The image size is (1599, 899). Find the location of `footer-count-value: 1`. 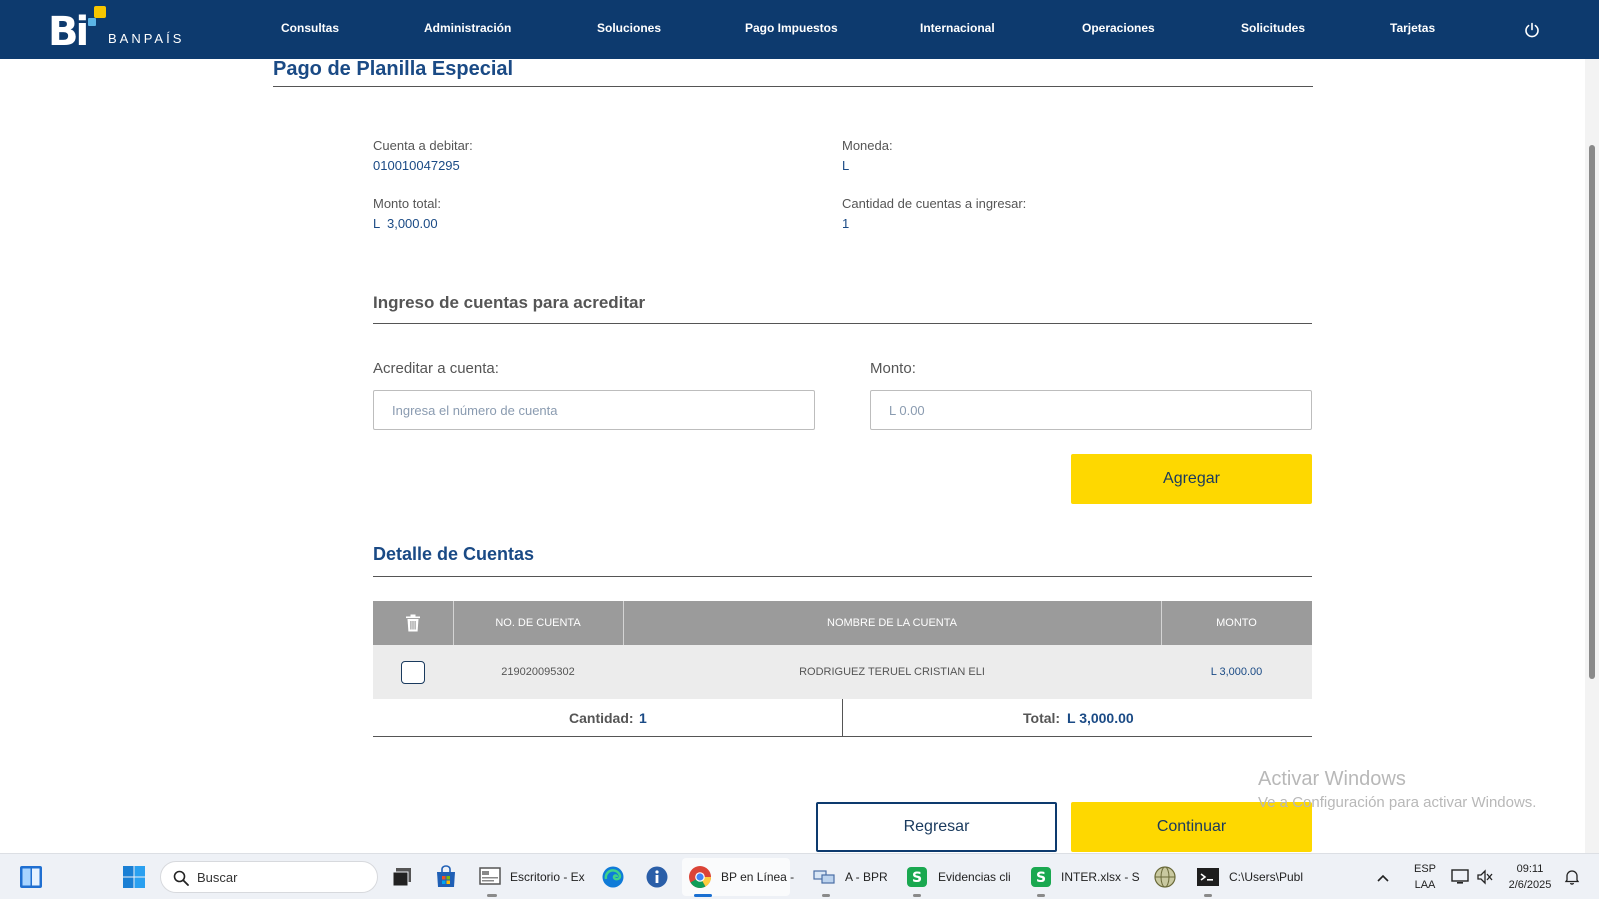

footer-count-value: 1 is located at coordinates (643, 718).